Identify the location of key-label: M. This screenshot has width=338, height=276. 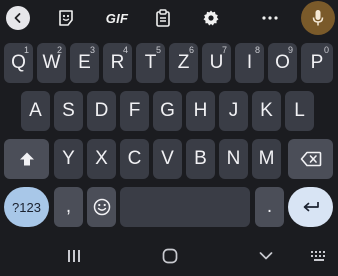
(266, 158).